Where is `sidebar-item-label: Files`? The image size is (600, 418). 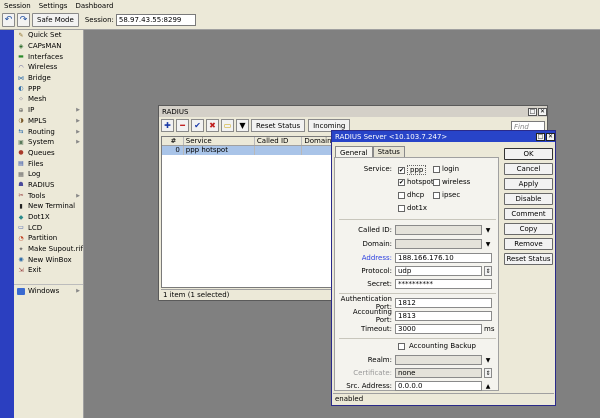
sidebar-item-label: Files is located at coordinates (36, 163).